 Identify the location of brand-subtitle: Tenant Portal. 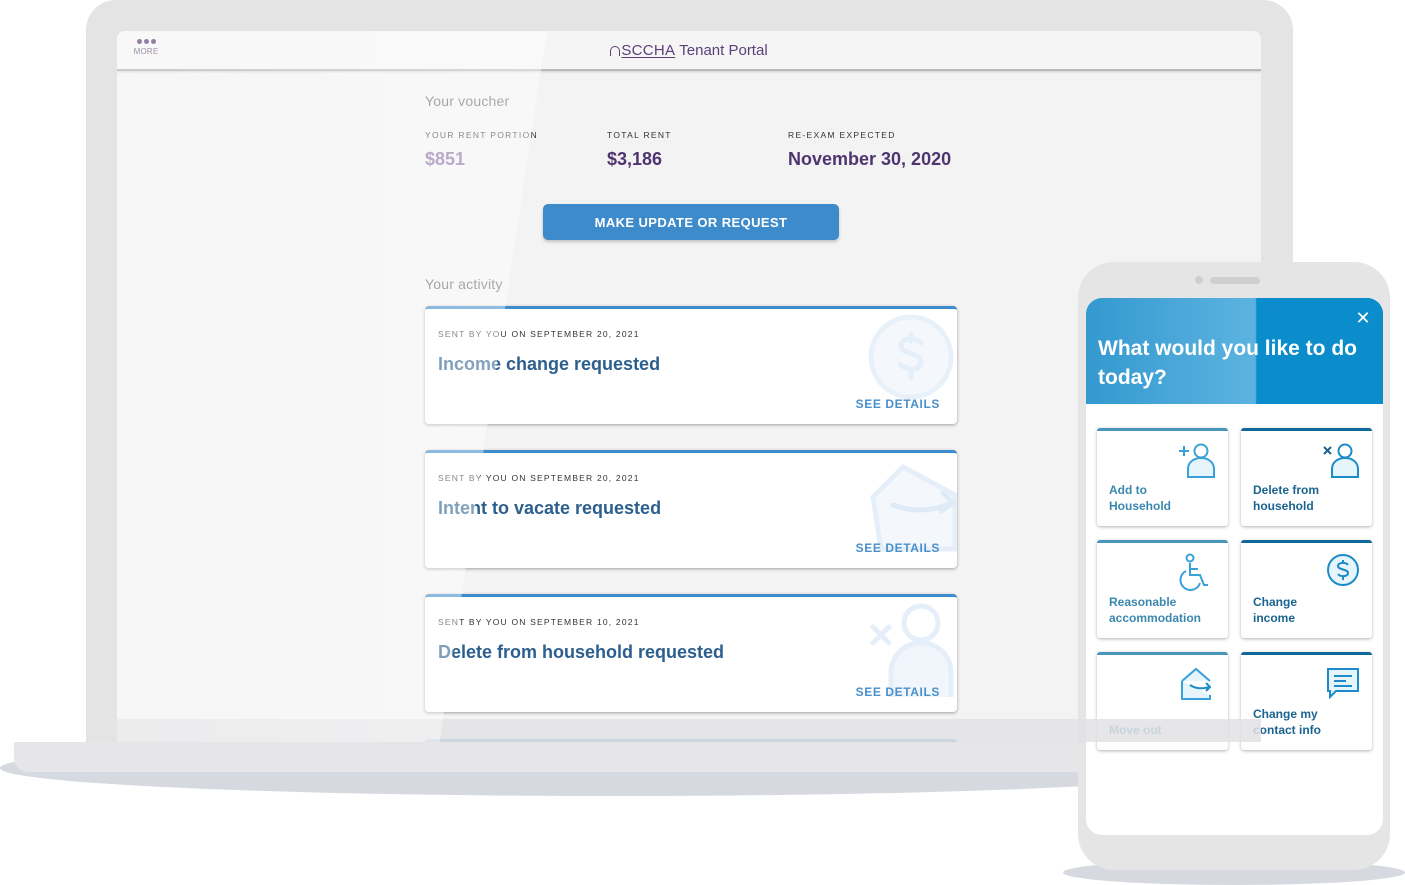
(723, 50).